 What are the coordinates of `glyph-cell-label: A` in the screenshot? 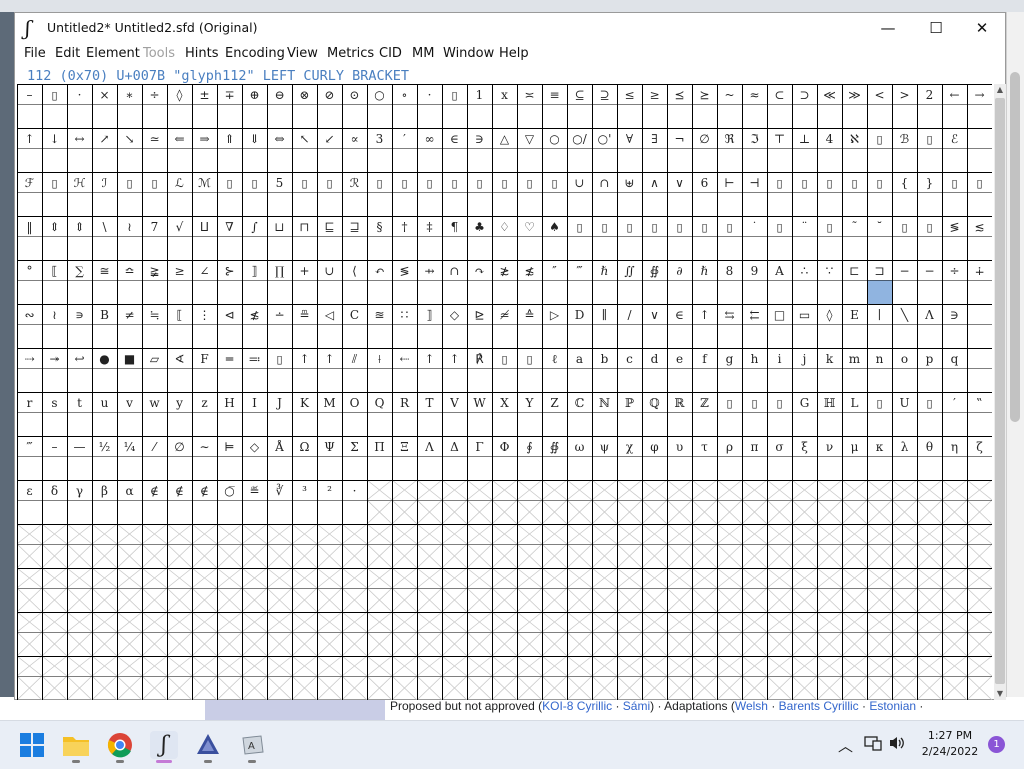 It's located at (779, 271).